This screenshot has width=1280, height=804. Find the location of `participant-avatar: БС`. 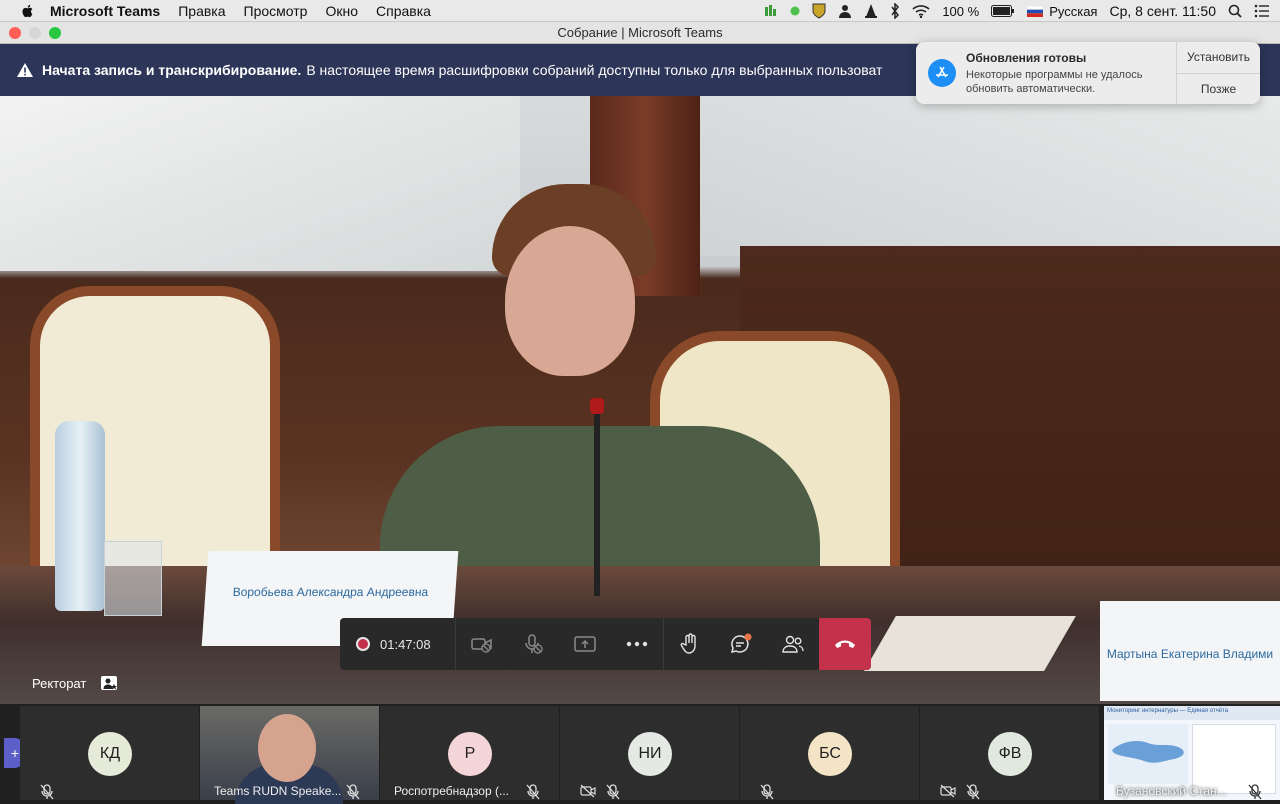

participant-avatar: БС is located at coordinates (830, 754).